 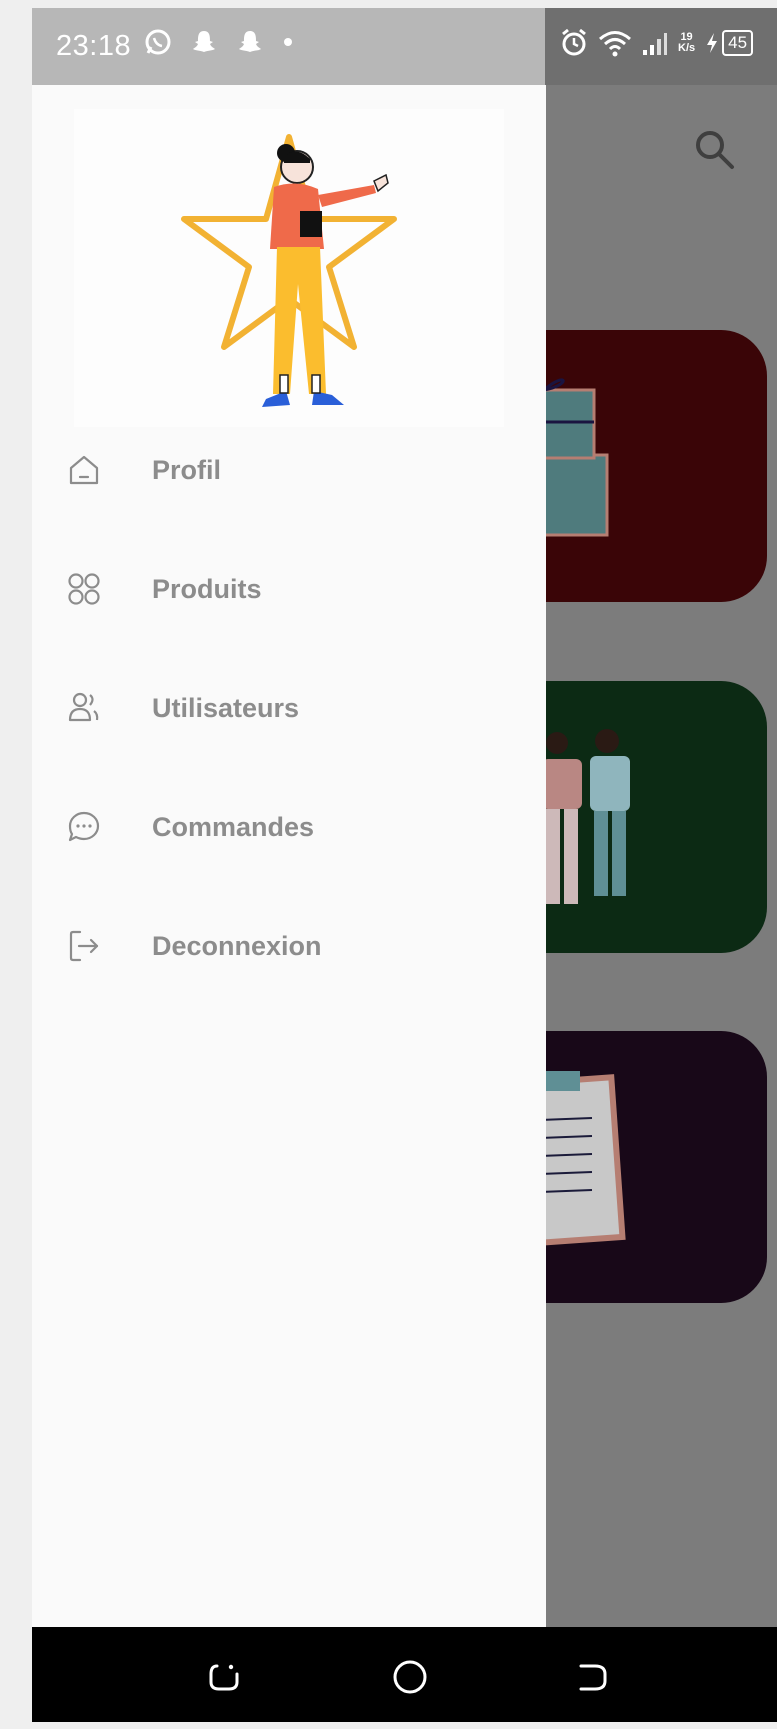 What do you see at coordinates (738, 43) in the screenshot?
I see `battery-level: 45` at bounding box center [738, 43].